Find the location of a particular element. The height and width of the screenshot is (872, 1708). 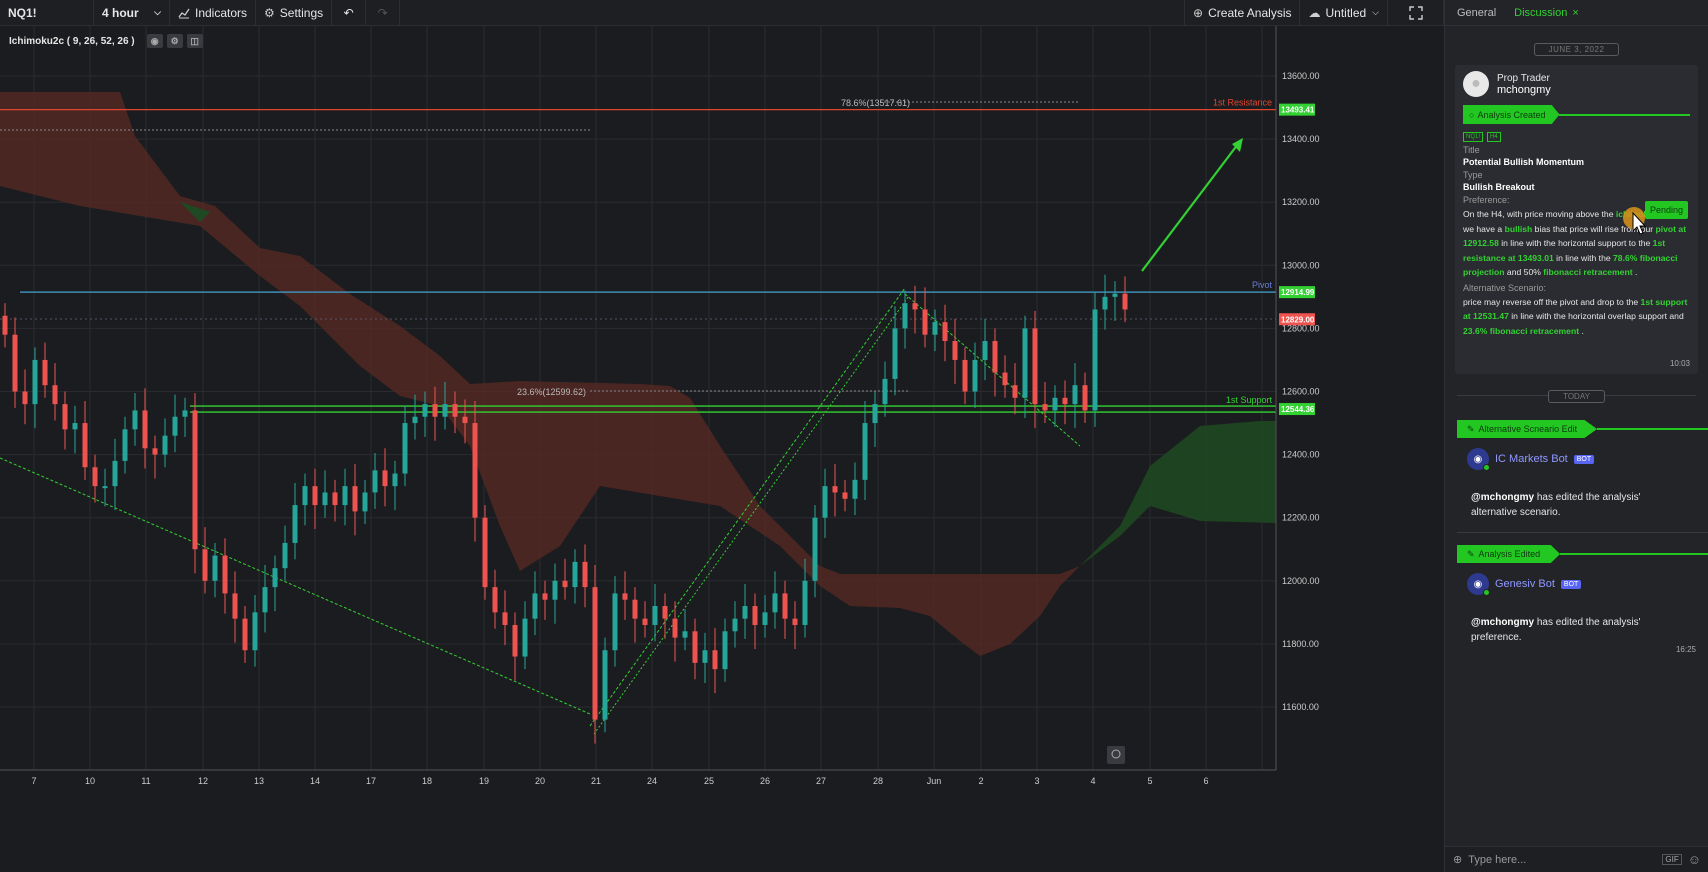

symbol-selector: NQ1! is located at coordinates (47, 13).